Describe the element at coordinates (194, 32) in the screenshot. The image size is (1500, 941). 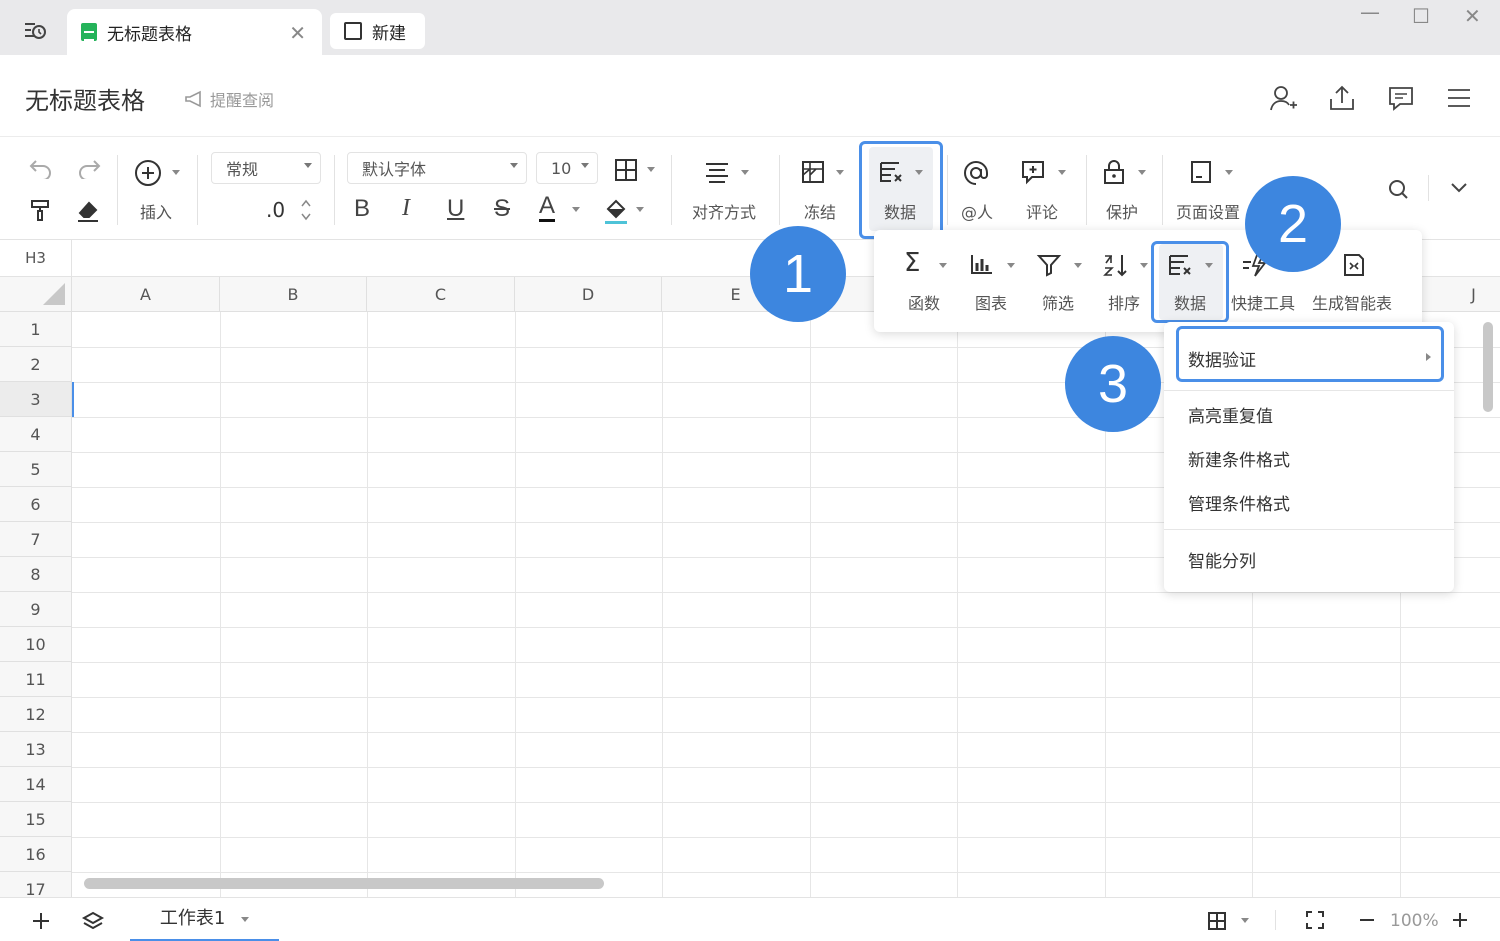
I see `tab-untitled-sheet: 无标题表格 ✕` at that location.